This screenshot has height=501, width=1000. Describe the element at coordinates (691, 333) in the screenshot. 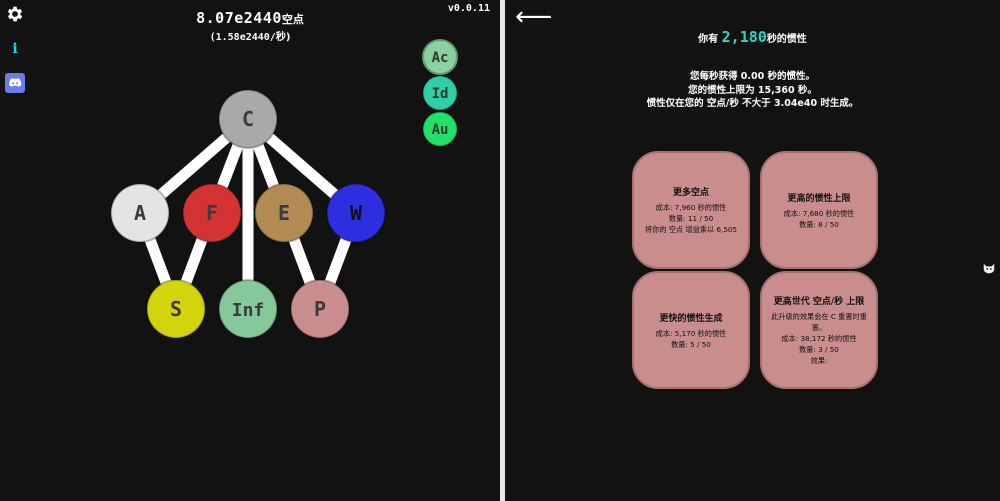

I see `upgrade-cost: 成本: 5,170 秒的惯性` at that location.